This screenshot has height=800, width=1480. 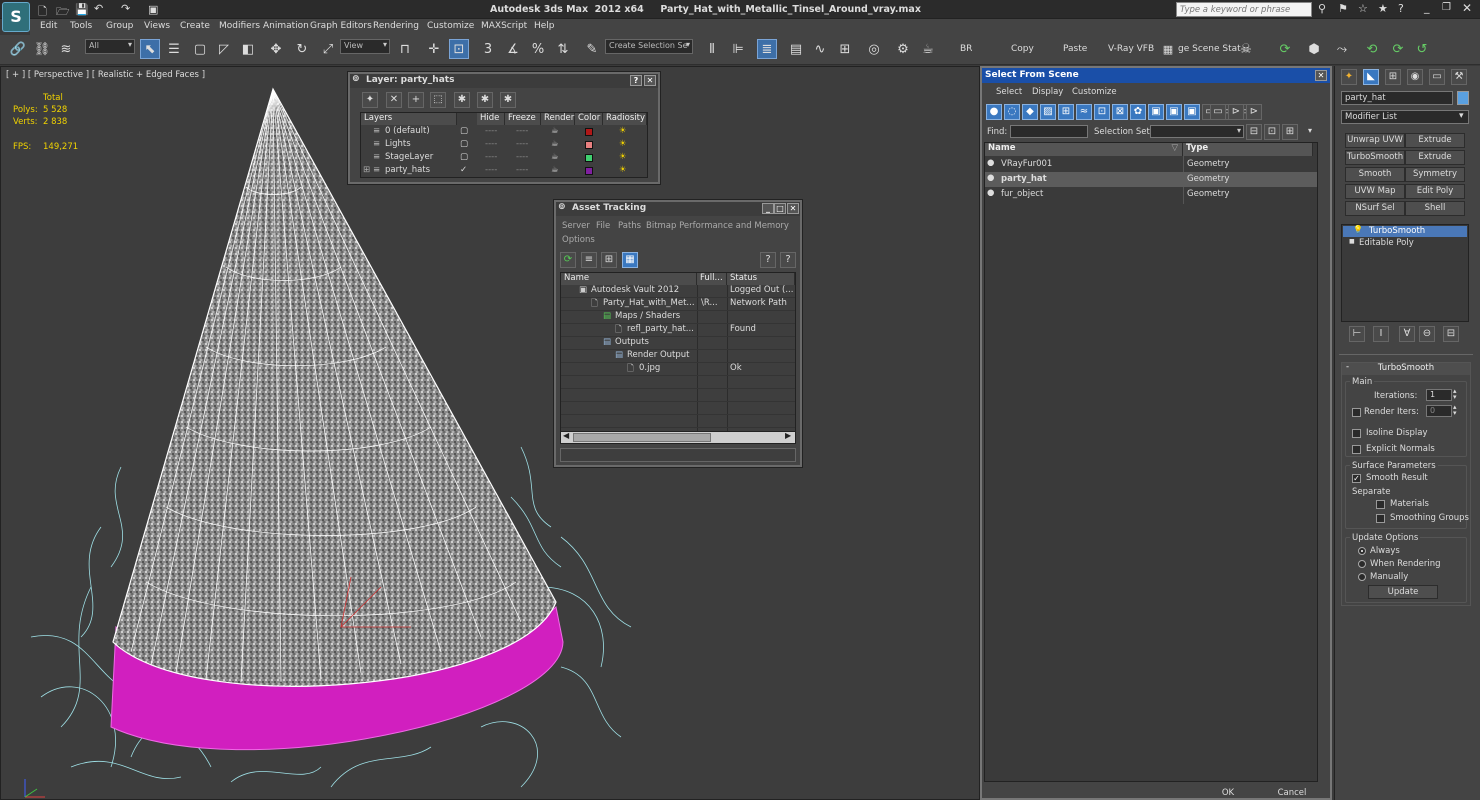 I want to click on menu-modifiers: Modifiers, so click(x=239, y=26).